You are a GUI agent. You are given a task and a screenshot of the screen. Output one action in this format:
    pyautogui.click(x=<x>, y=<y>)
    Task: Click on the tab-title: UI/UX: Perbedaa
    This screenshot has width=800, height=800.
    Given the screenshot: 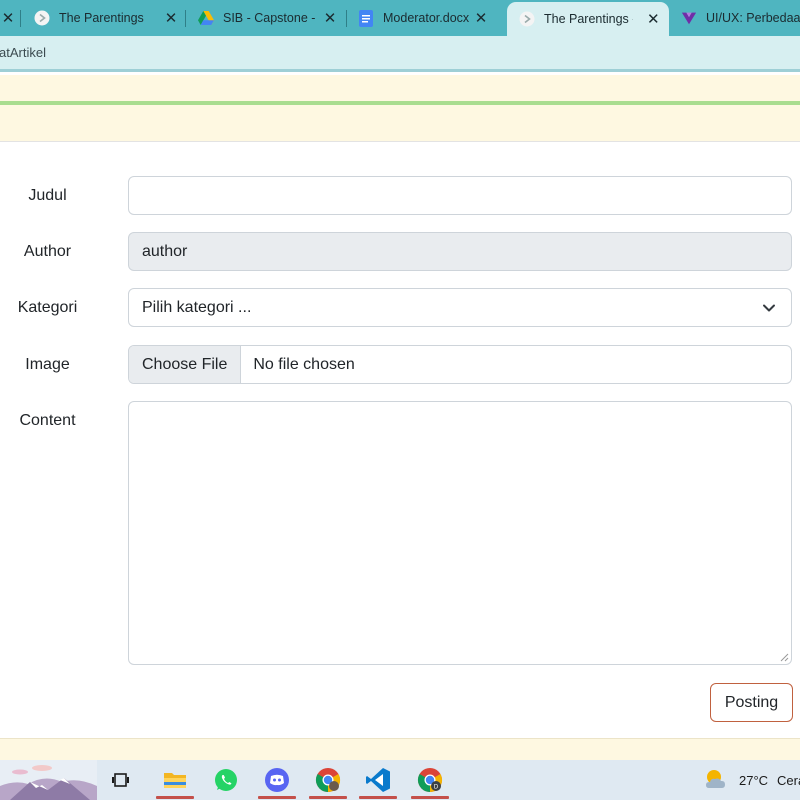 What is the action you would take?
    pyautogui.click(x=753, y=18)
    